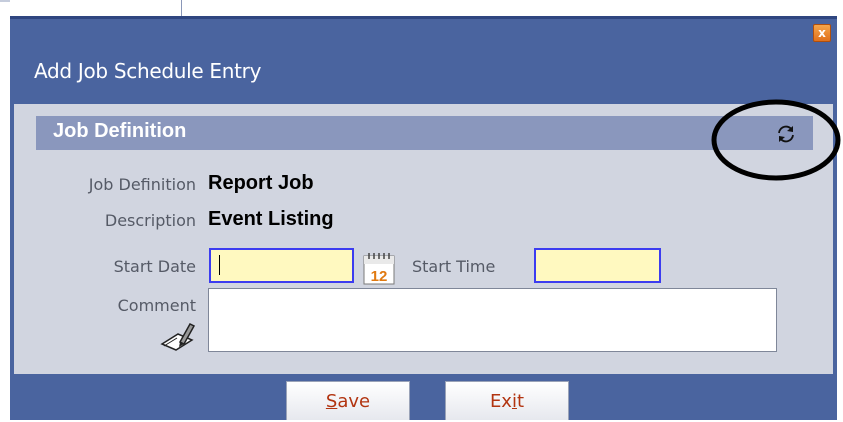  I want to click on dialog-footer, so click(423, 397).